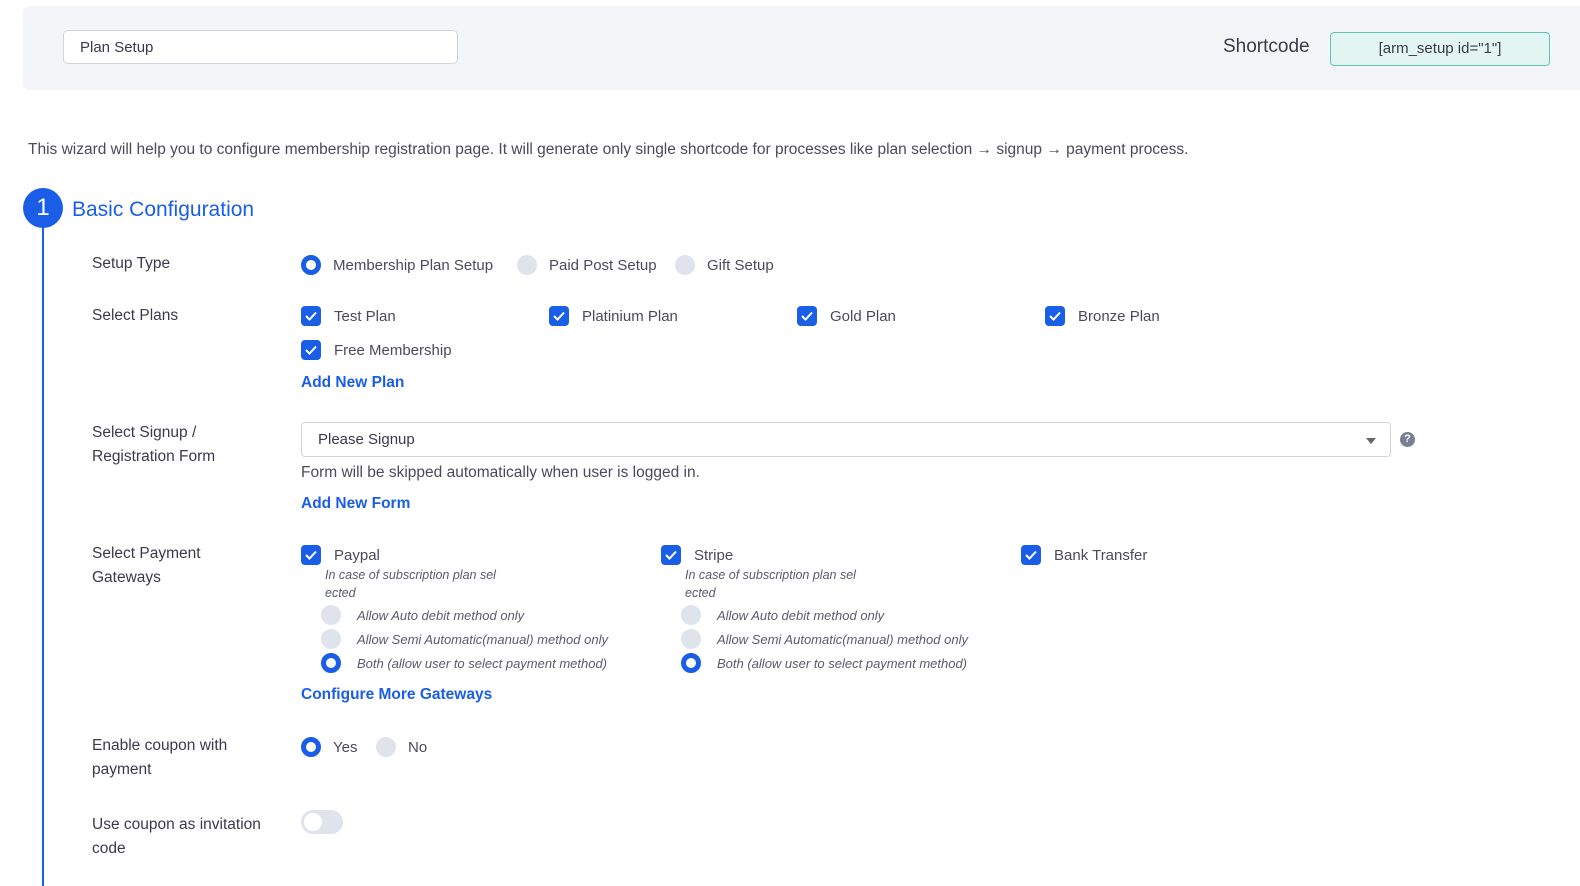 This screenshot has width=1580, height=886. Describe the element at coordinates (43, 556) in the screenshot. I see `step-timeline-line` at that location.